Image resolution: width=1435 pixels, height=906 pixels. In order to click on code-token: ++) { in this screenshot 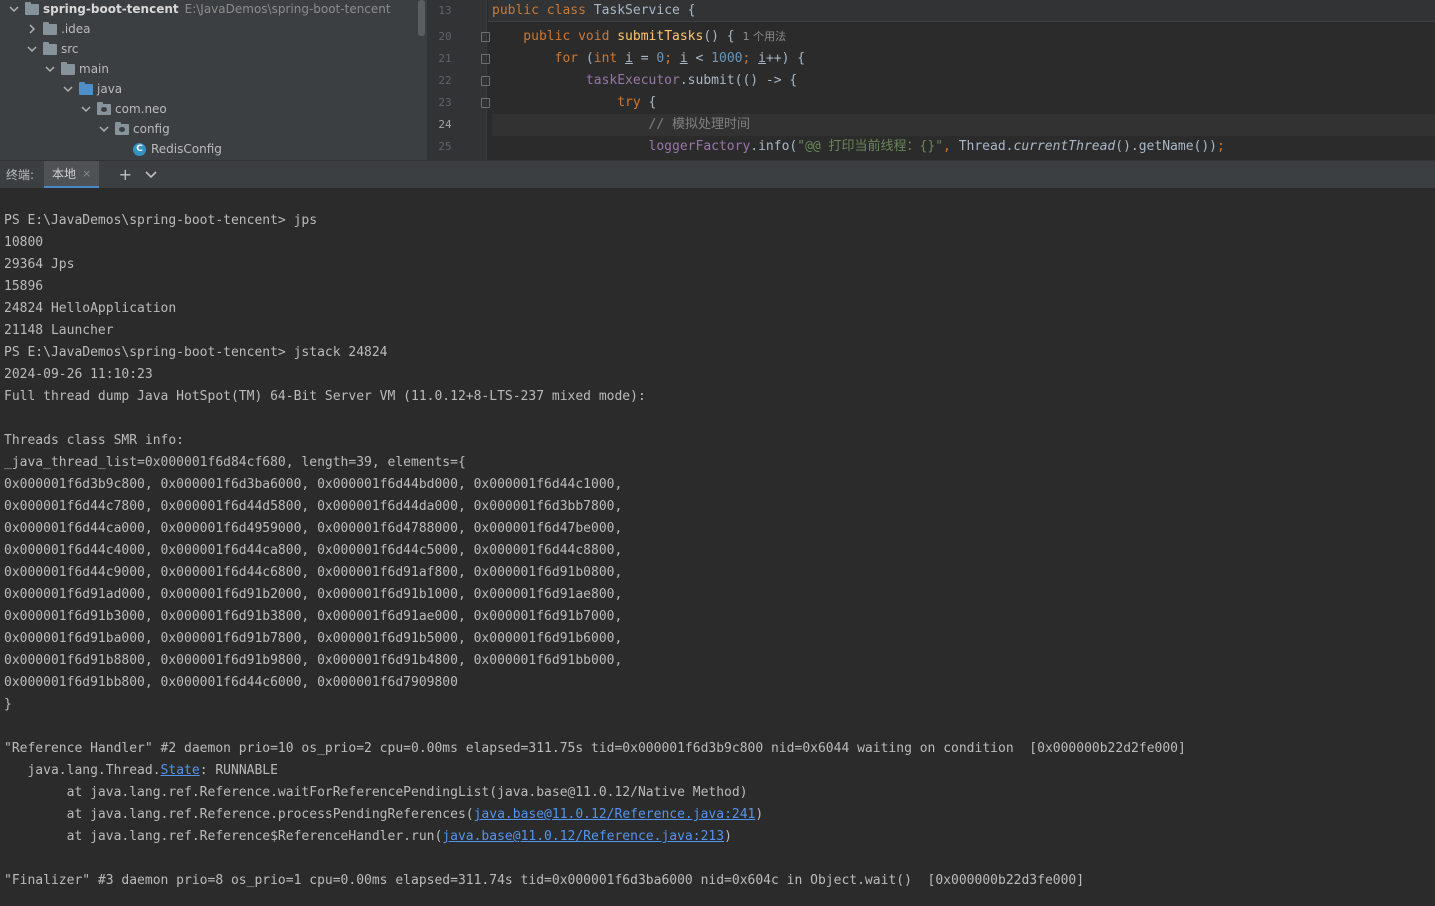, I will do `click(785, 58)`.